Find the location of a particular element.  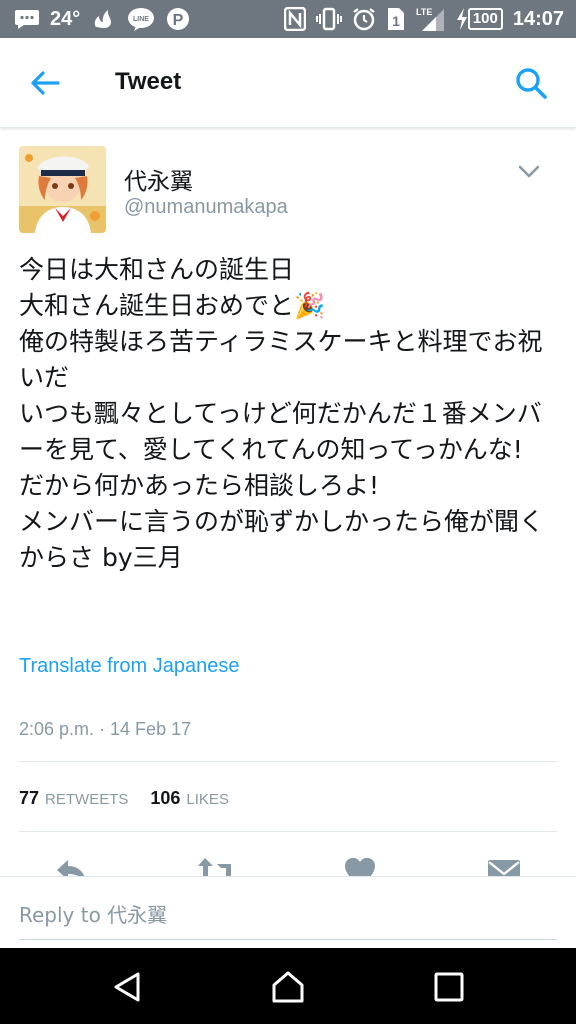

nfc-icon is located at coordinates (294, 19).